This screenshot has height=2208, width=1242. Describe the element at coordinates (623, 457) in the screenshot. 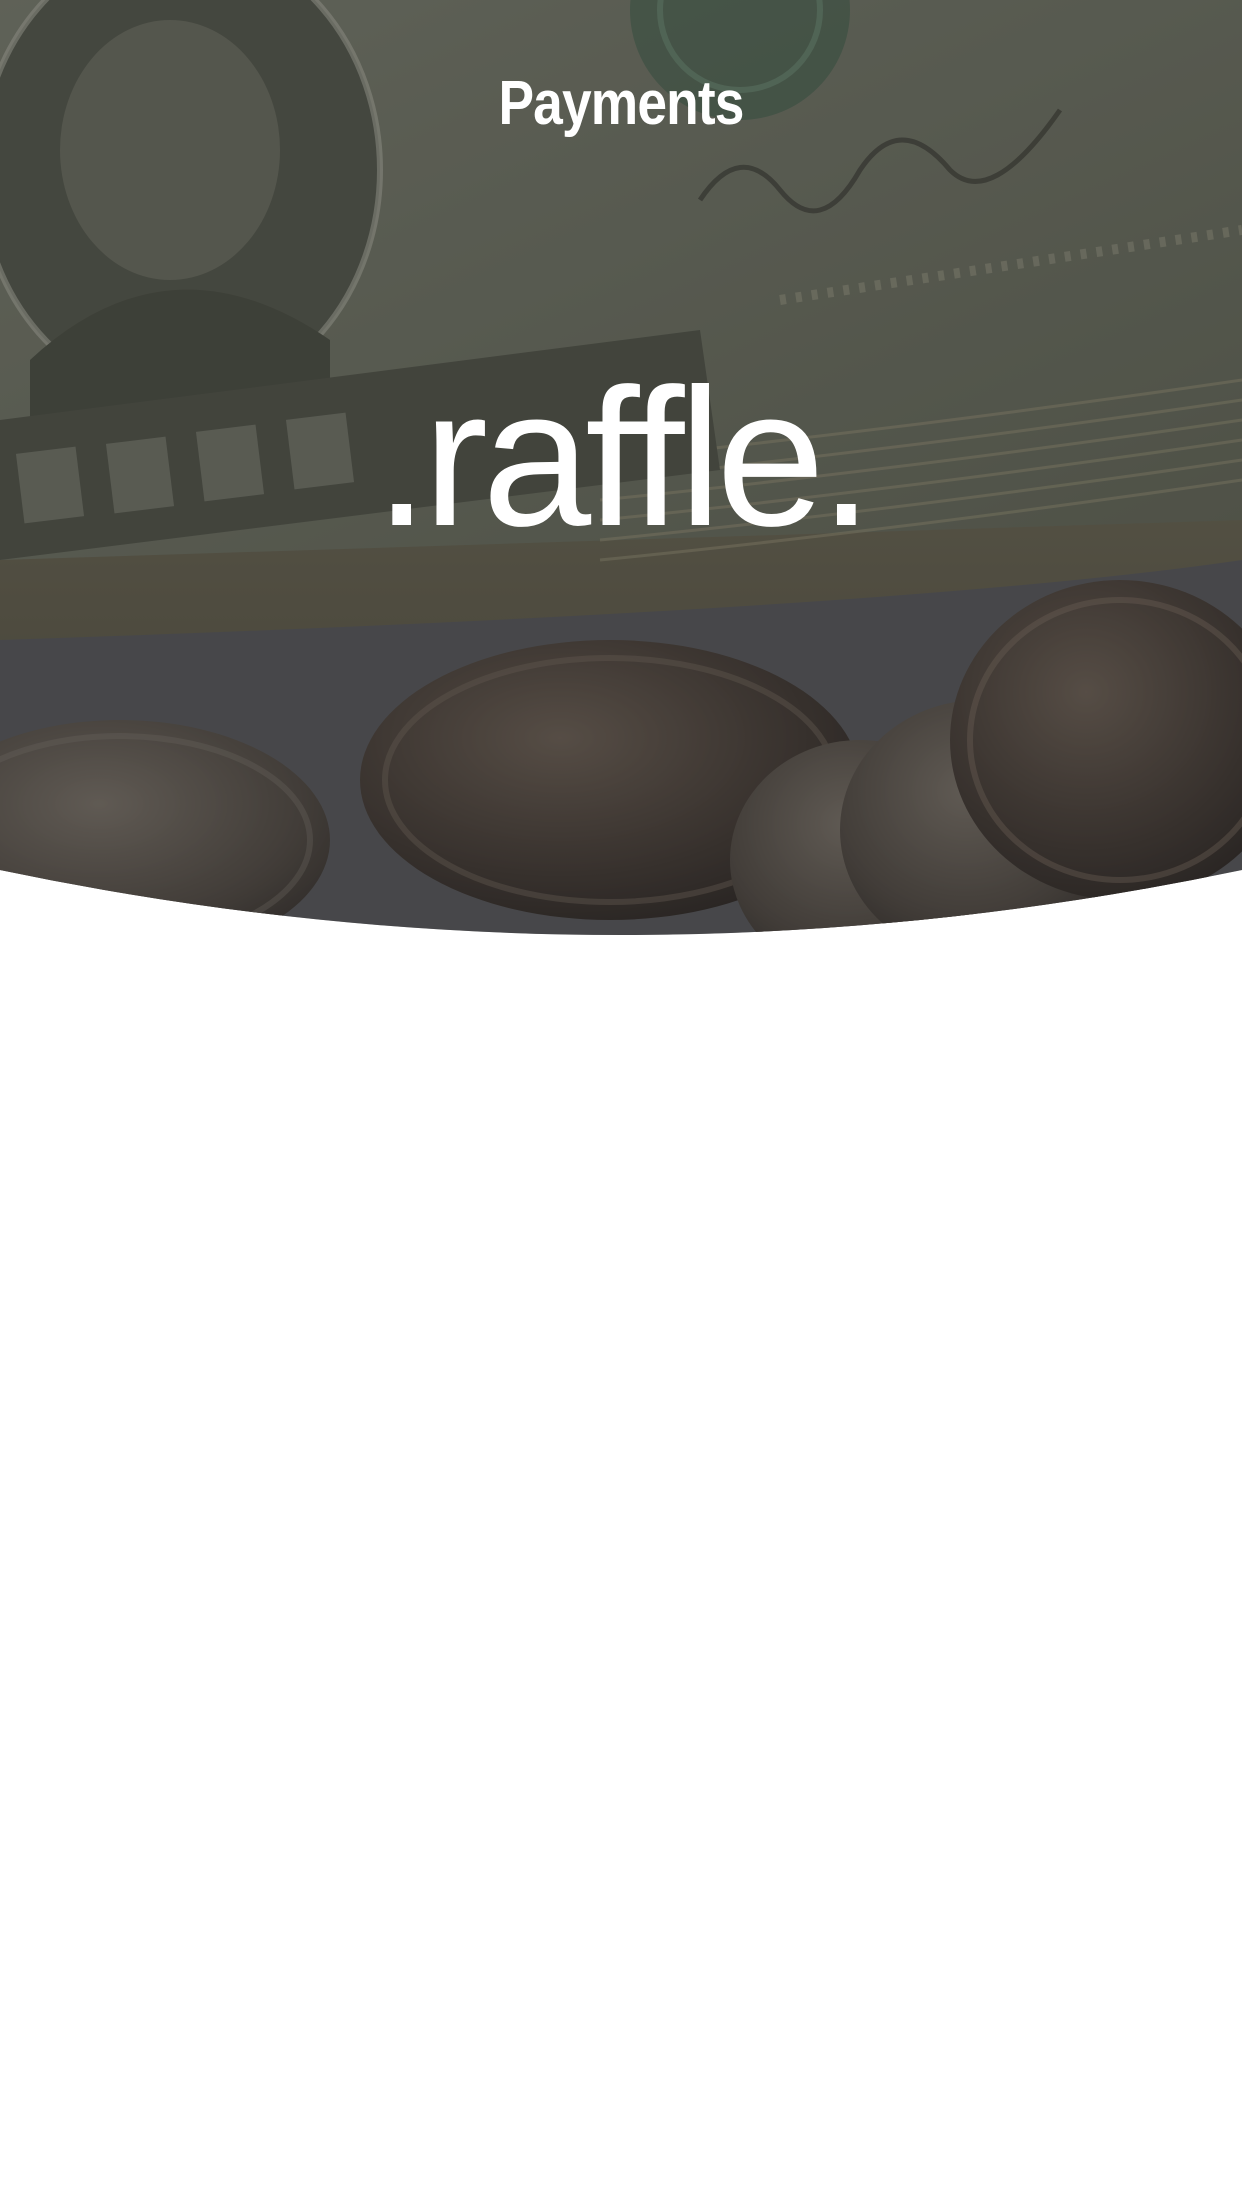

I see `brand-logo-text: .raffle.` at that location.